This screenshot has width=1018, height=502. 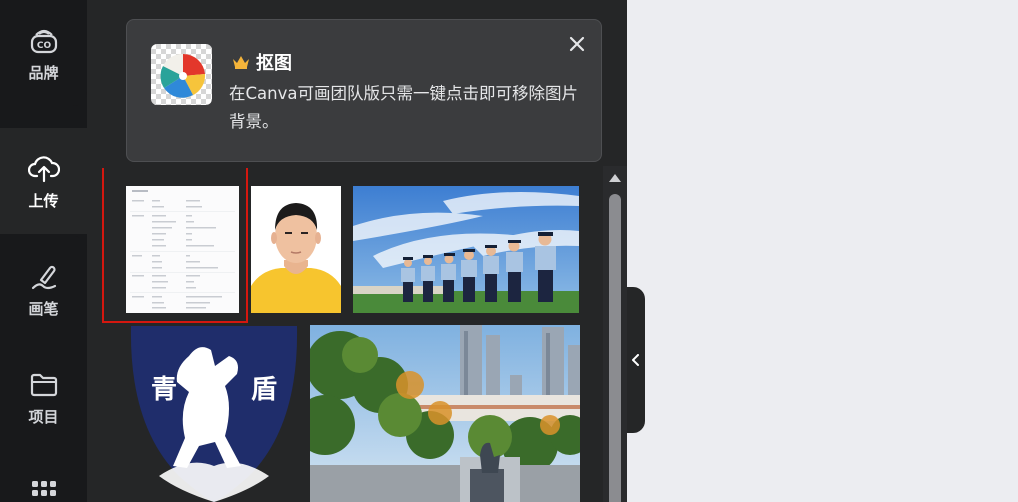 I want to click on rail-item-label: 上传, so click(x=43, y=200).